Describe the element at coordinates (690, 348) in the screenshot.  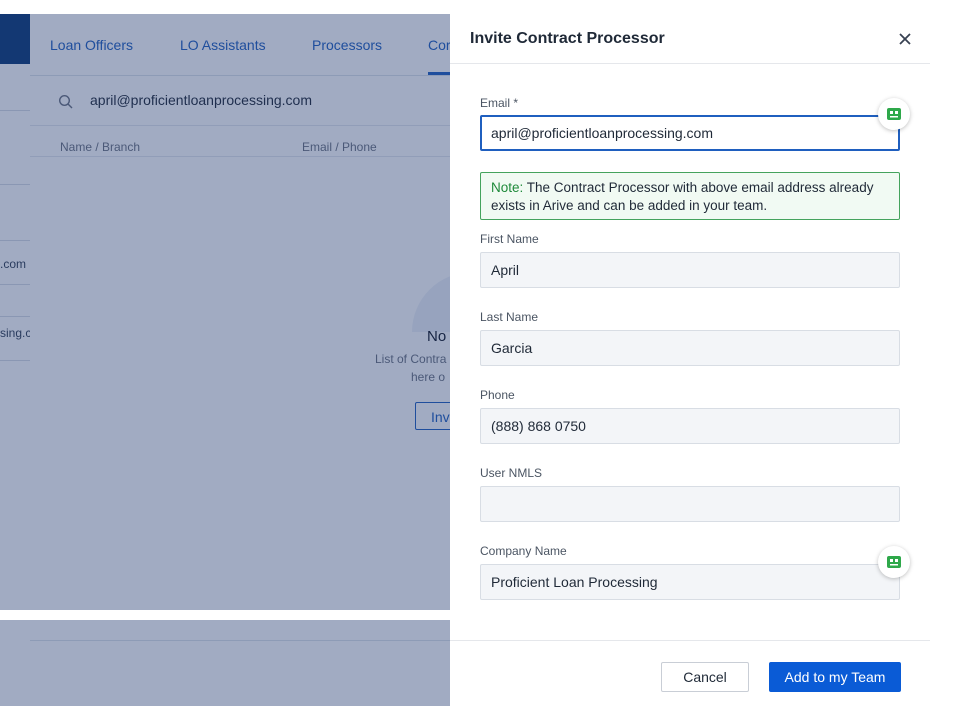
I see `last-name-field` at that location.